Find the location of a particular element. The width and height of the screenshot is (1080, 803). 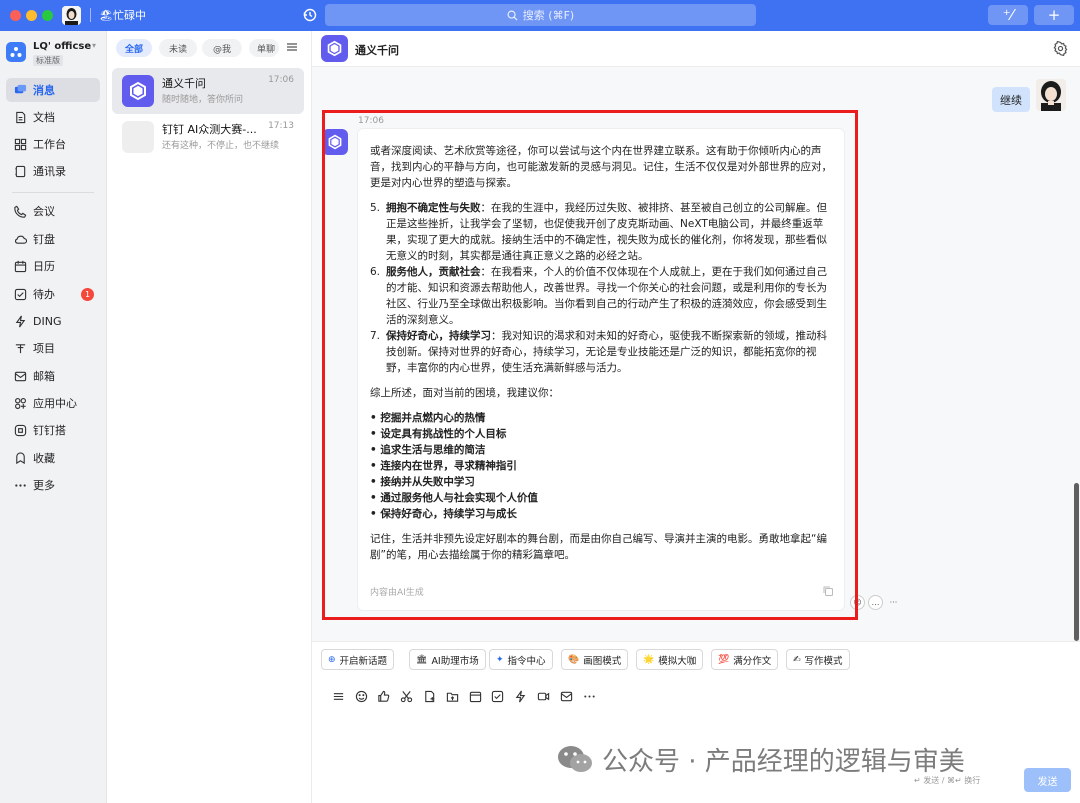

nav-item-project: 项目 is located at coordinates (53, 348).